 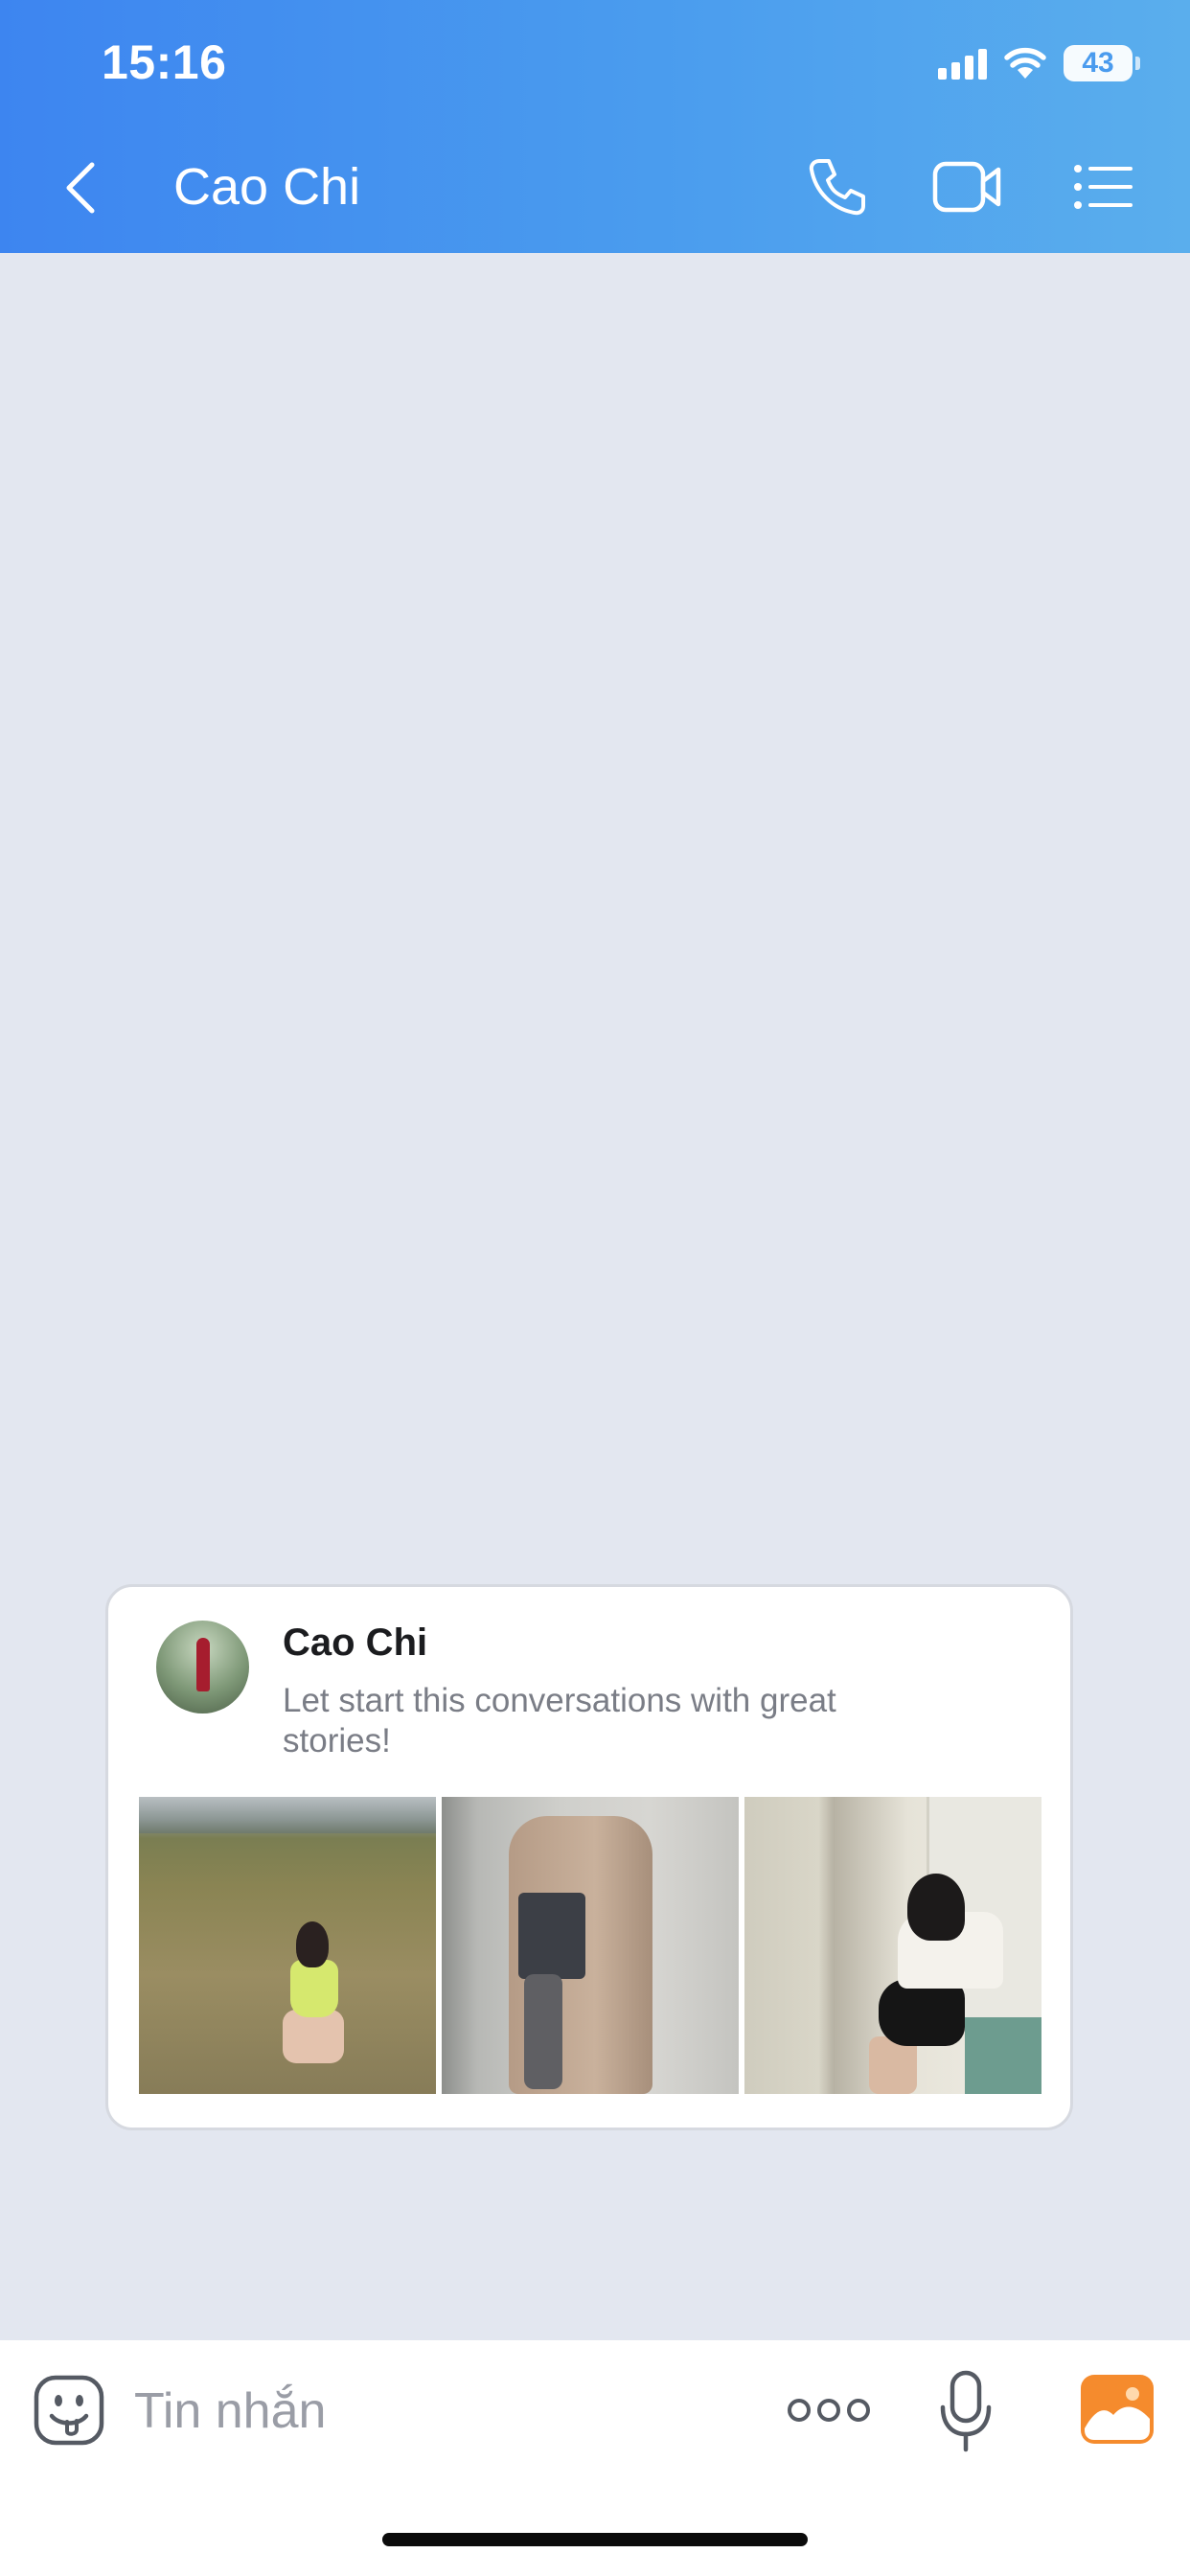 I want to click on card-name: Cao Chi, so click(x=356, y=1643).